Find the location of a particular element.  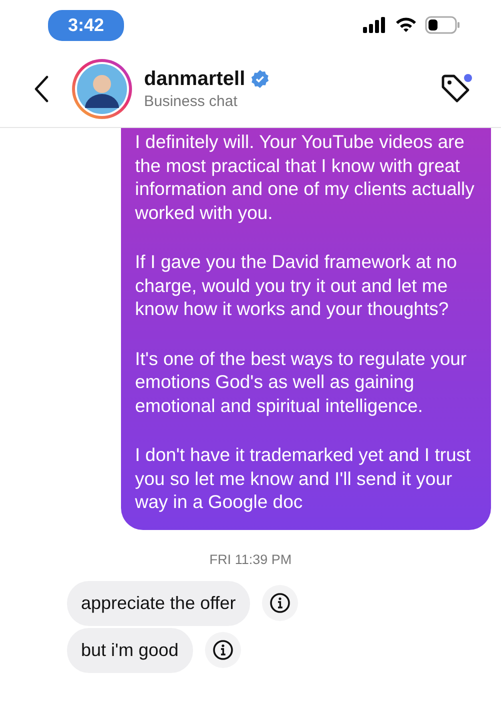

received-message-bubble: appreciate the offer is located at coordinates (158, 603).